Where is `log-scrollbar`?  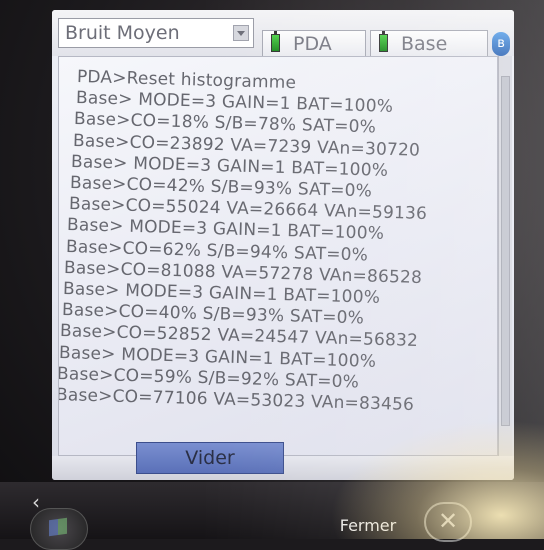 log-scrollbar is located at coordinates (505, 256).